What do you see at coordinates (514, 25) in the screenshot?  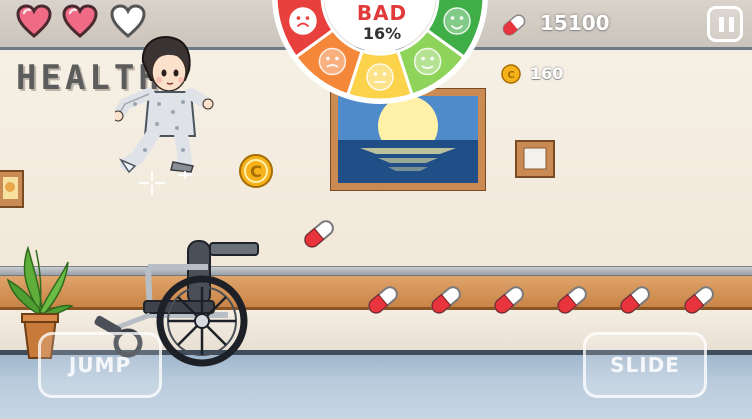 I see `pill-icon` at bounding box center [514, 25].